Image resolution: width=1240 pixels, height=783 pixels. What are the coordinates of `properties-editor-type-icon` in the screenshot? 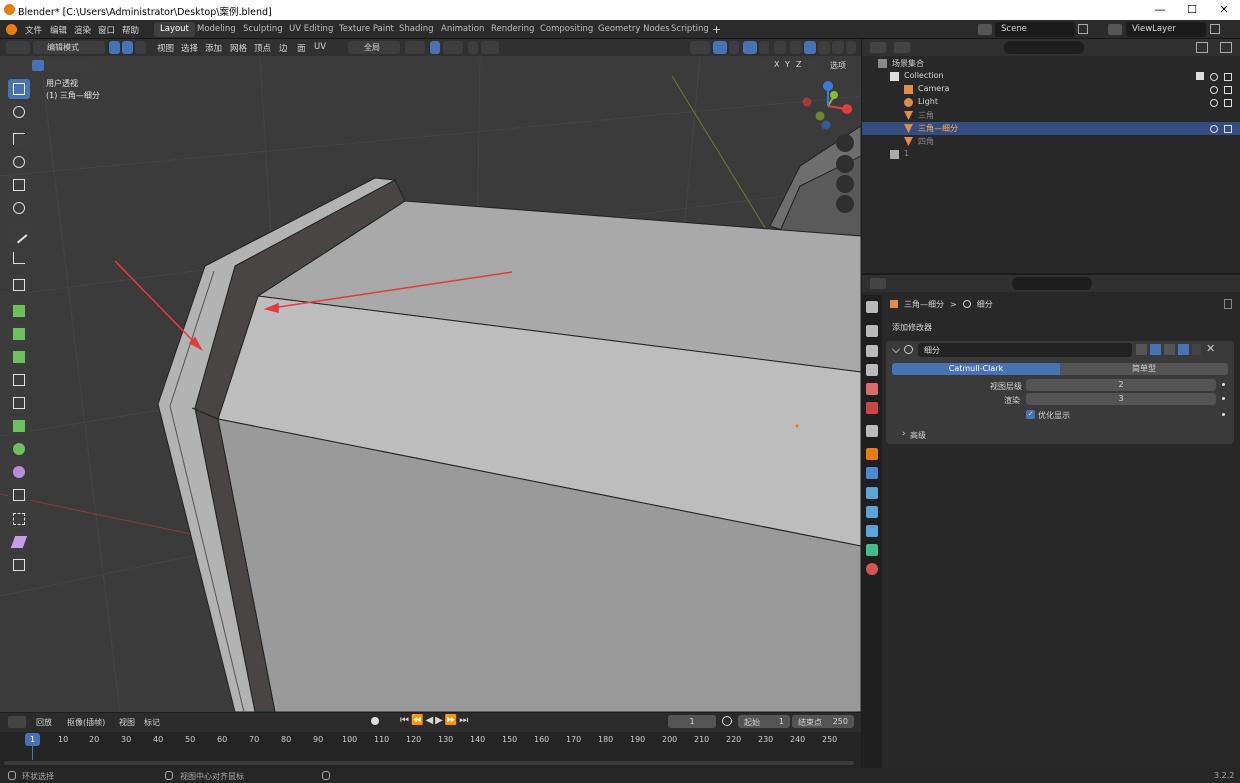 It's located at (878, 283).